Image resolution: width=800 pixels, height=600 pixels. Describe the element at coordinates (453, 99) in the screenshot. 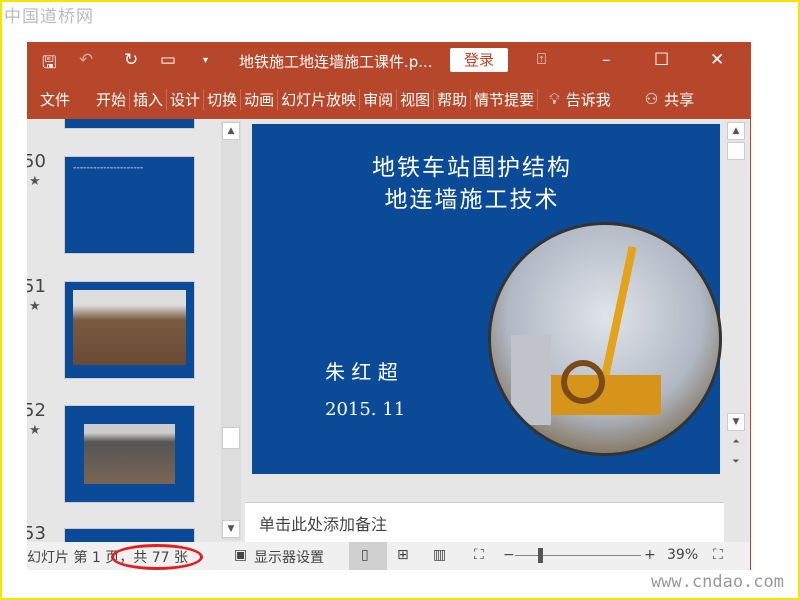

I see `tab-help: 帮助` at that location.